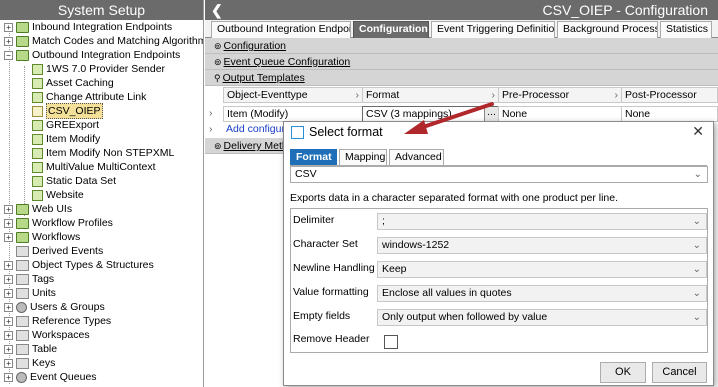 The width and height of the screenshot is (718, 387). Describe the element at coordinates (54, 307) in the screenshot. I see `tree-item-users-groups: + Users & Groups` at that location.